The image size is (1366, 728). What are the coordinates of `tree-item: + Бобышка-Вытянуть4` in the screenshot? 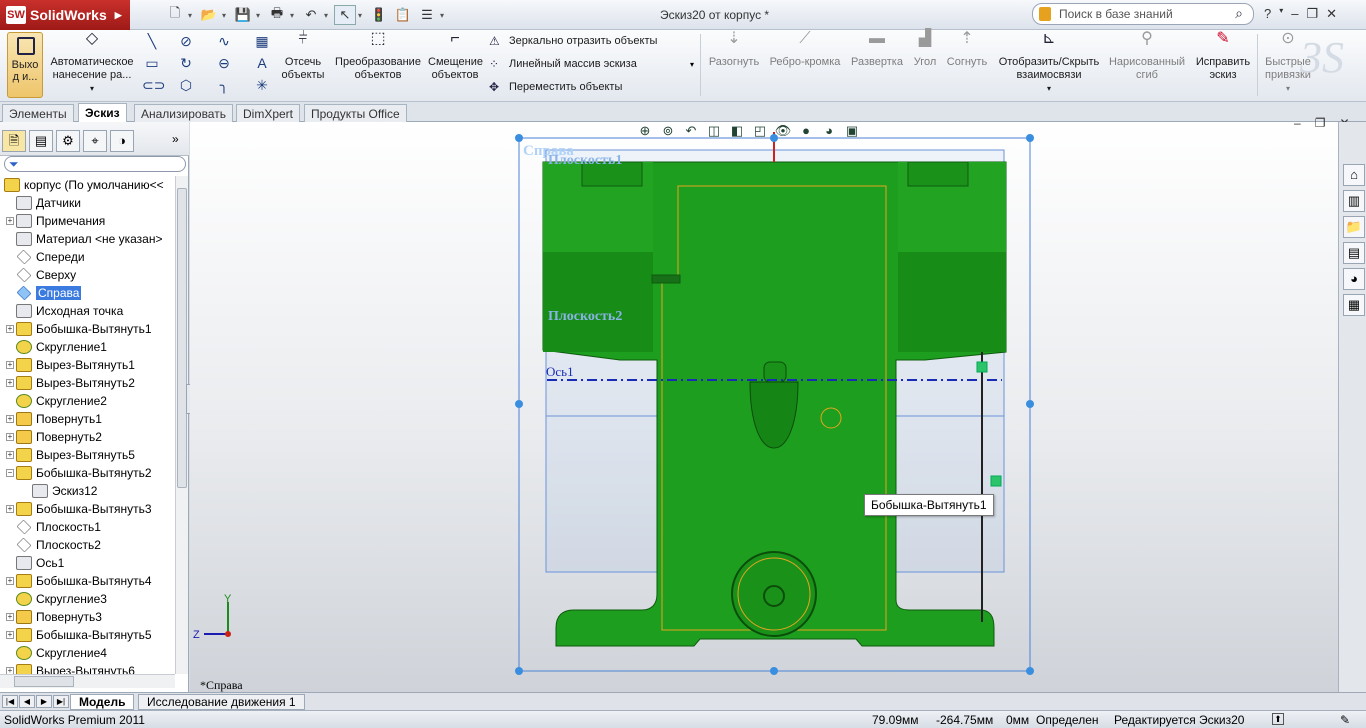 It's located at (87, 581).